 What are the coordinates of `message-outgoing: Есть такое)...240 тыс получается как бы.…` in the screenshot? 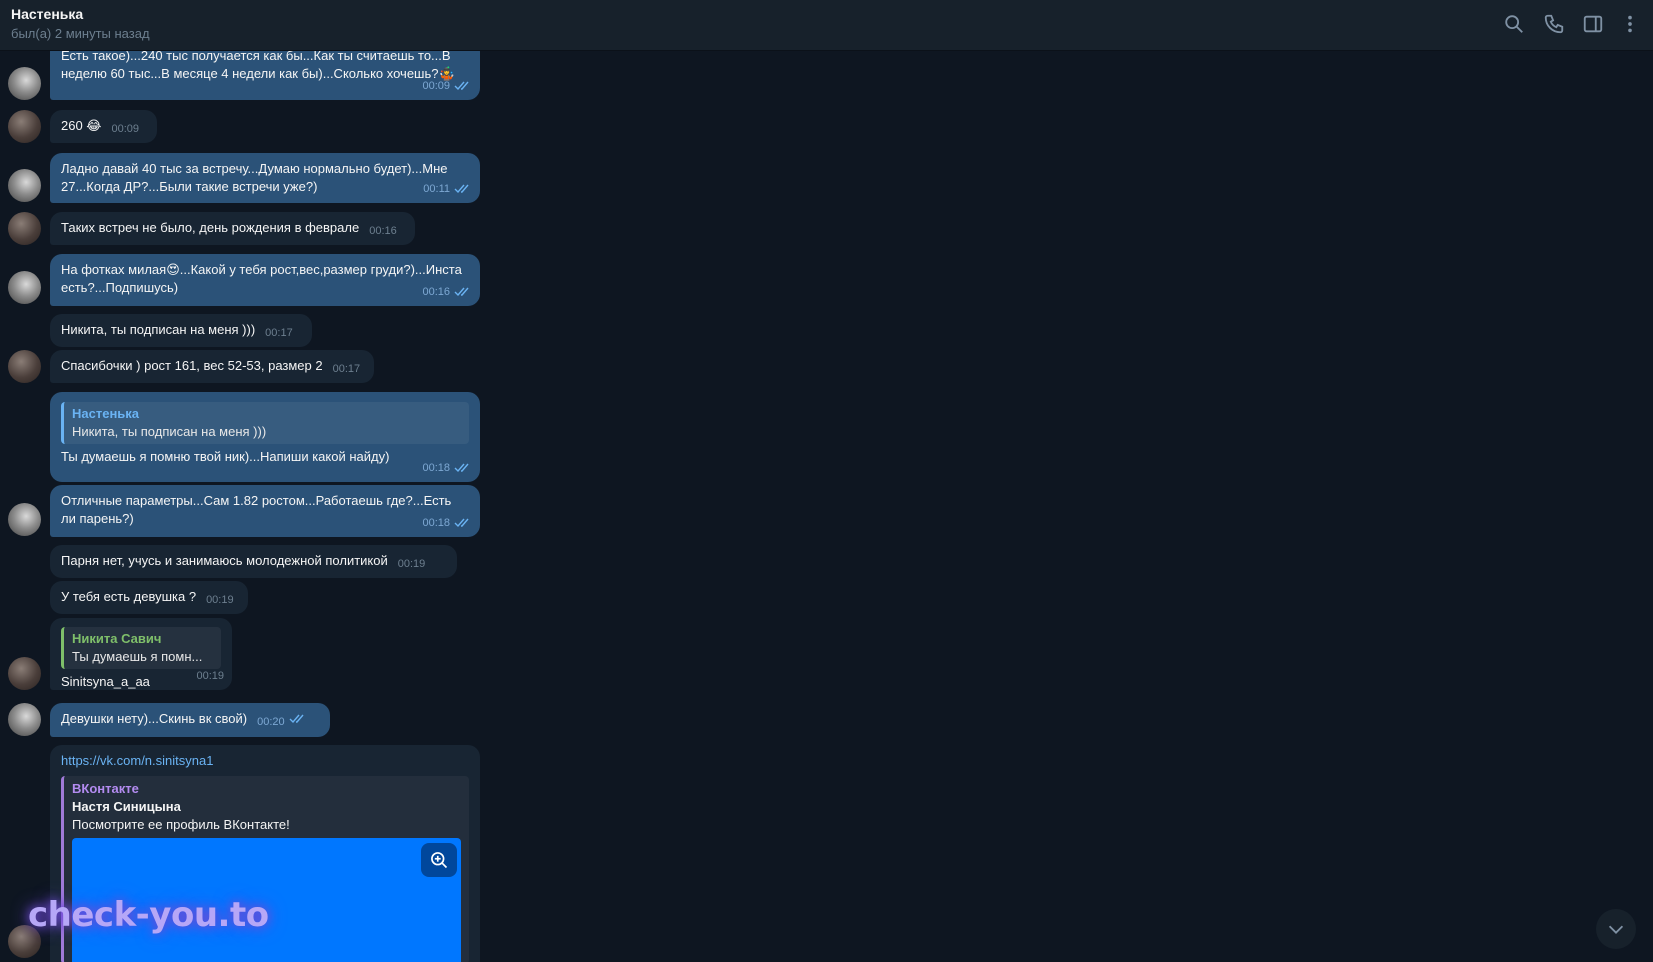 It's located at (265, 75).